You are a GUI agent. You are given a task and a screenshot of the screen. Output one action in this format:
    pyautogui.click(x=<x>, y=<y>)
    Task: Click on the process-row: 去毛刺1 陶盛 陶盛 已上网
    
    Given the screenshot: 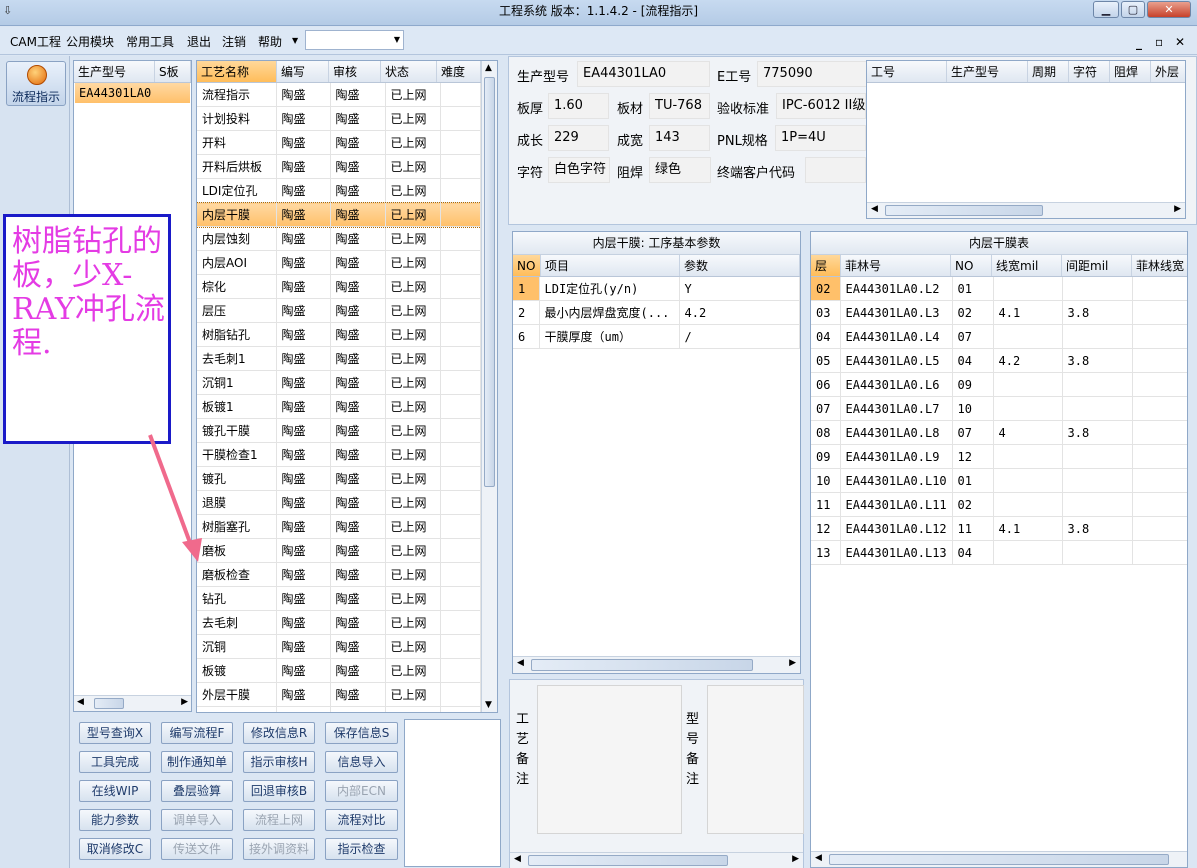 What is the action you would take?
    pyautogui.click(x=339, y=358)
    